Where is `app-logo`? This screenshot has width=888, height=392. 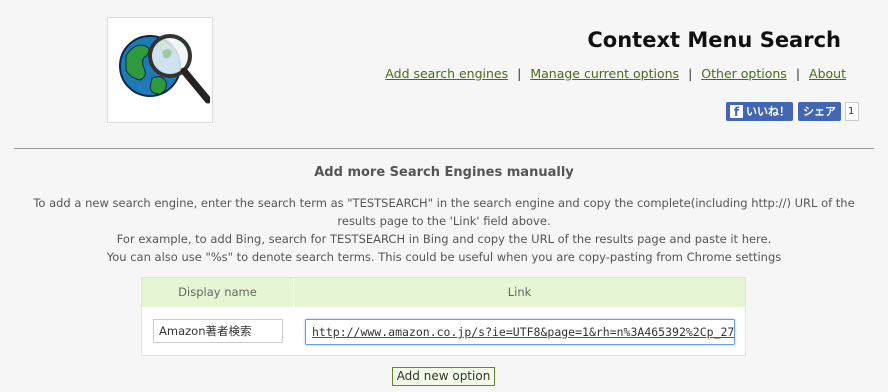
app-logo is located at coordinates (160, 70).